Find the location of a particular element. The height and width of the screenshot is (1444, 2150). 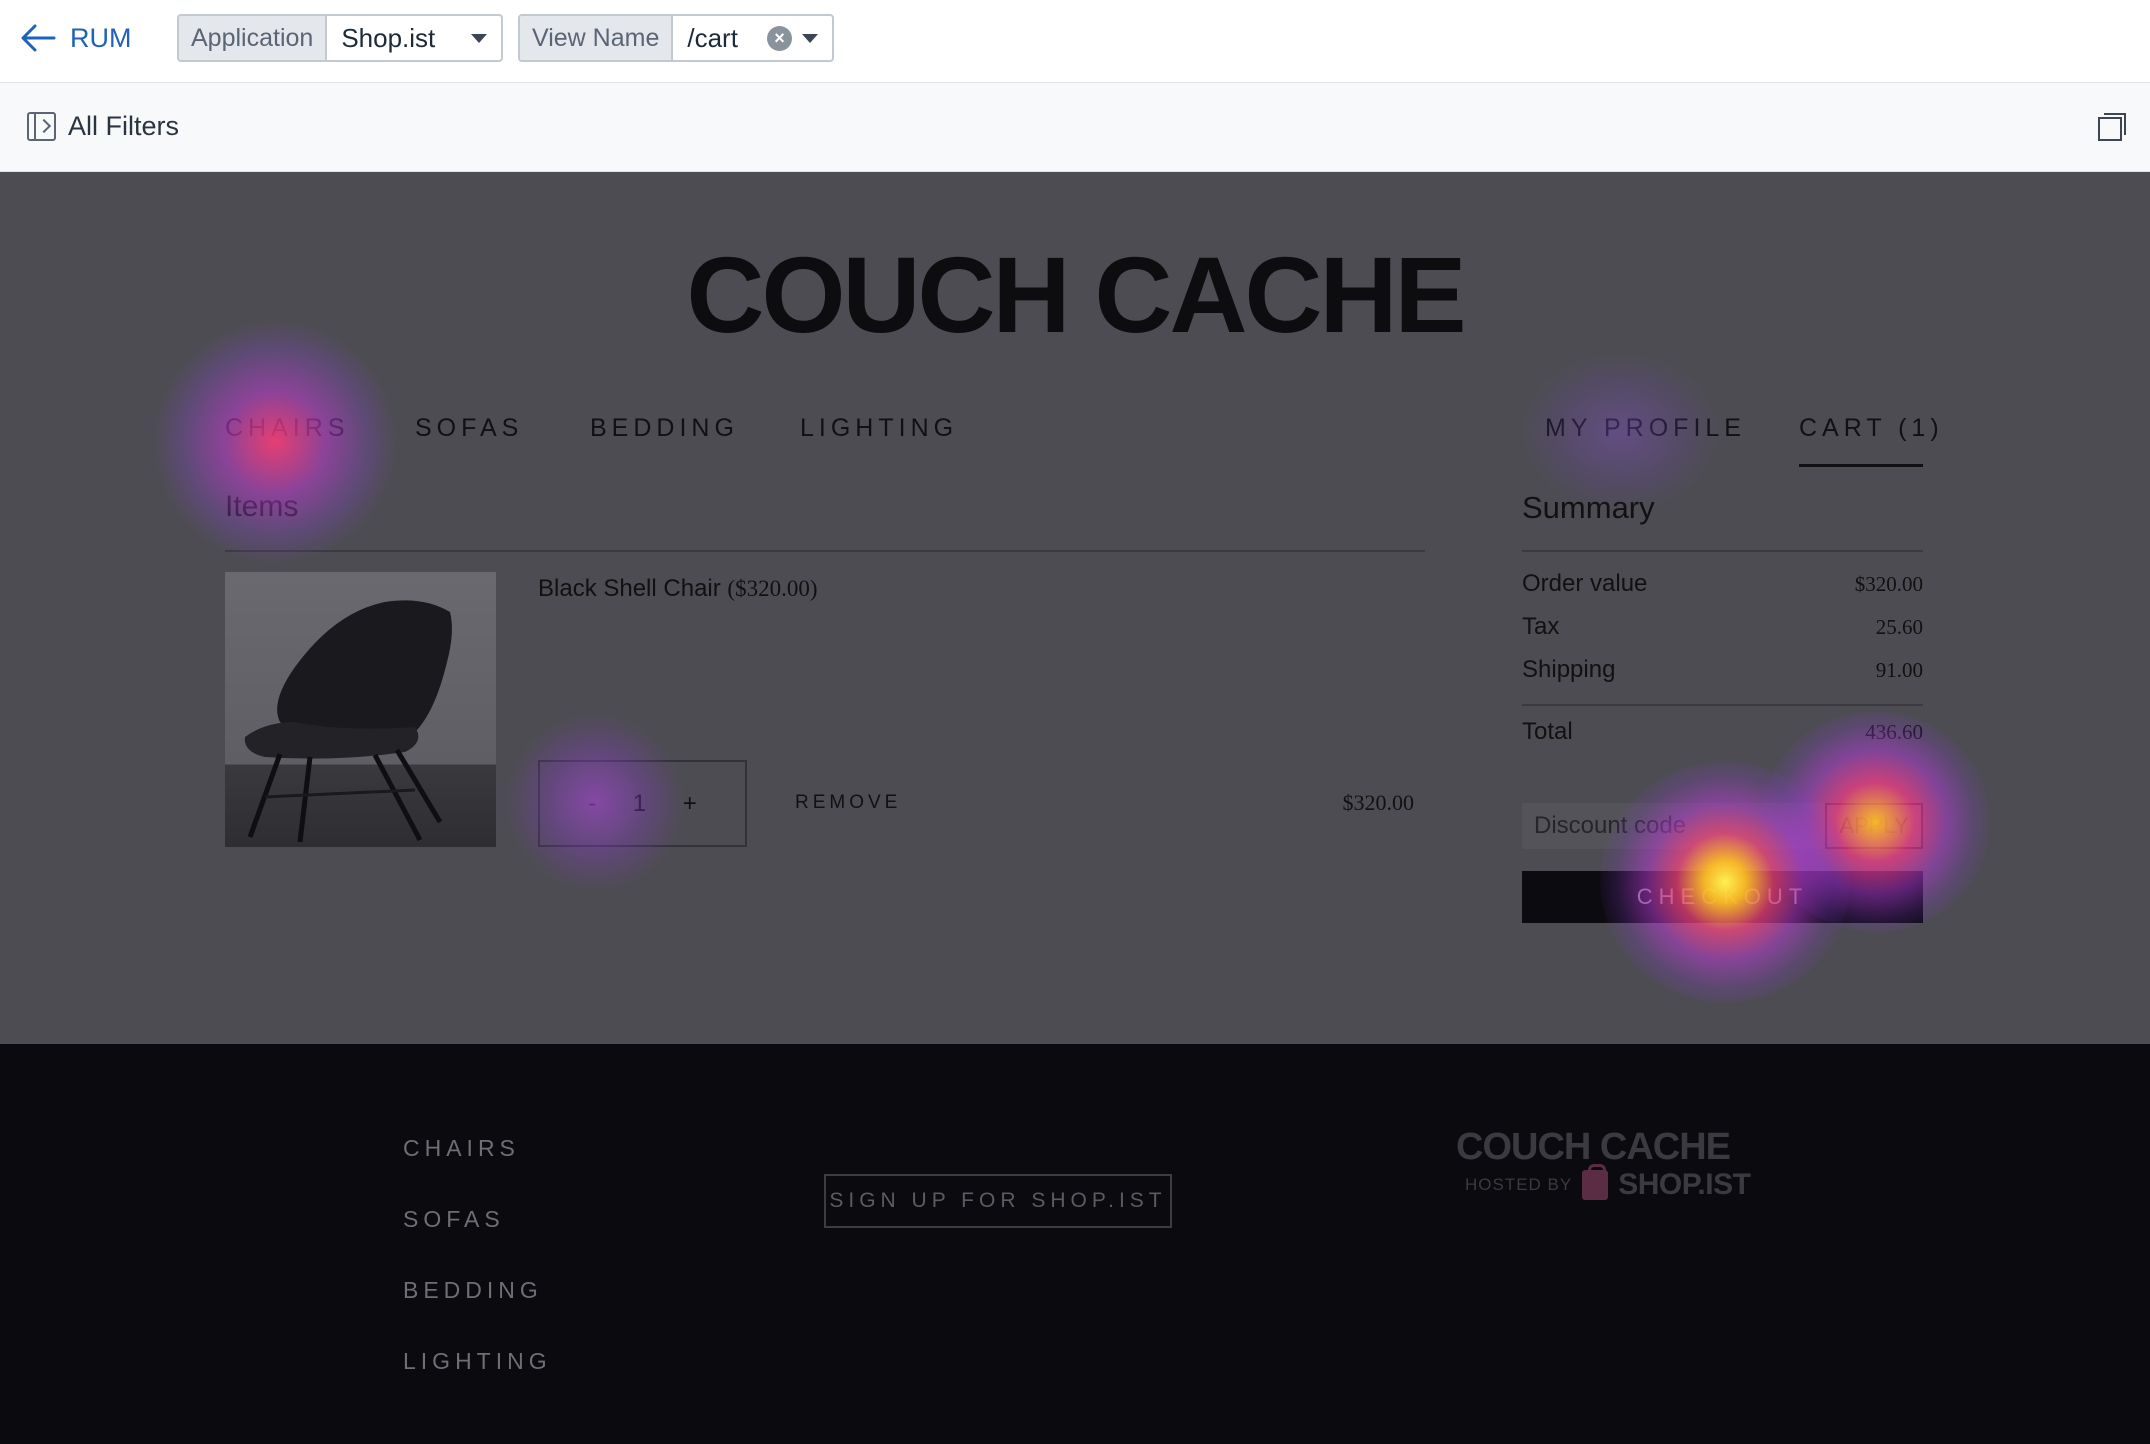

summary-label: Shipping is located at coordinates (1569, 669).